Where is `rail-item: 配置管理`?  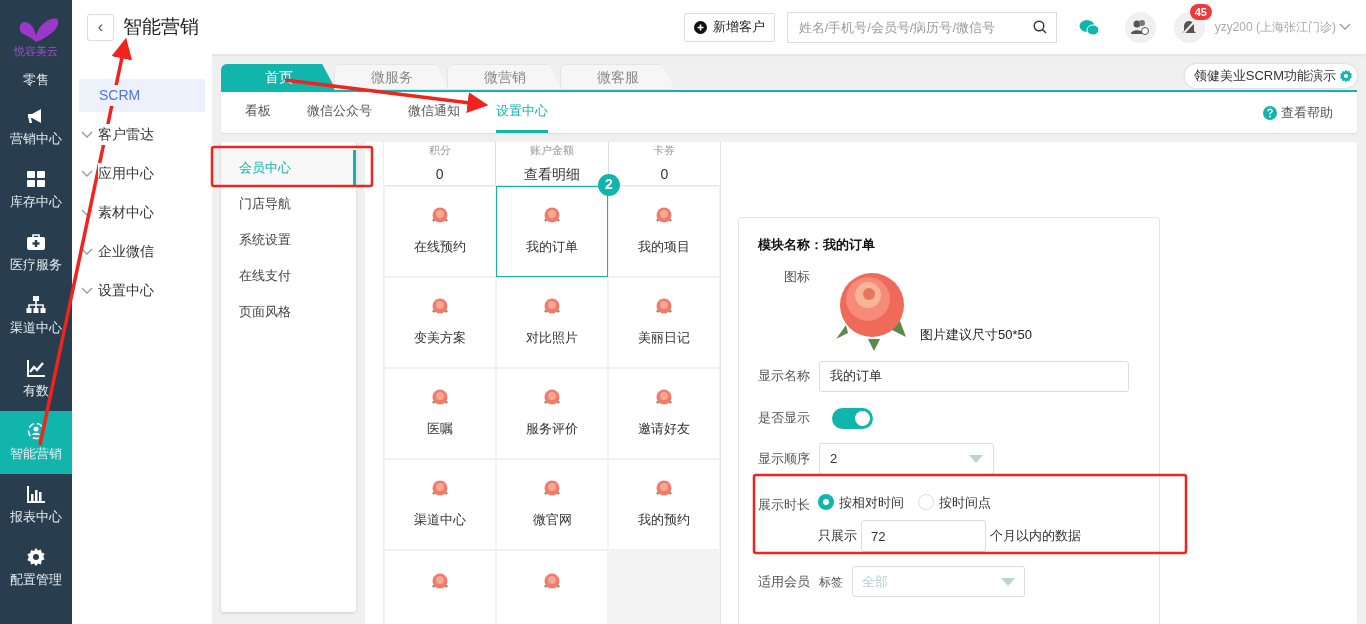
rail-item: 配置管理 is located at coordinates (36, 568).